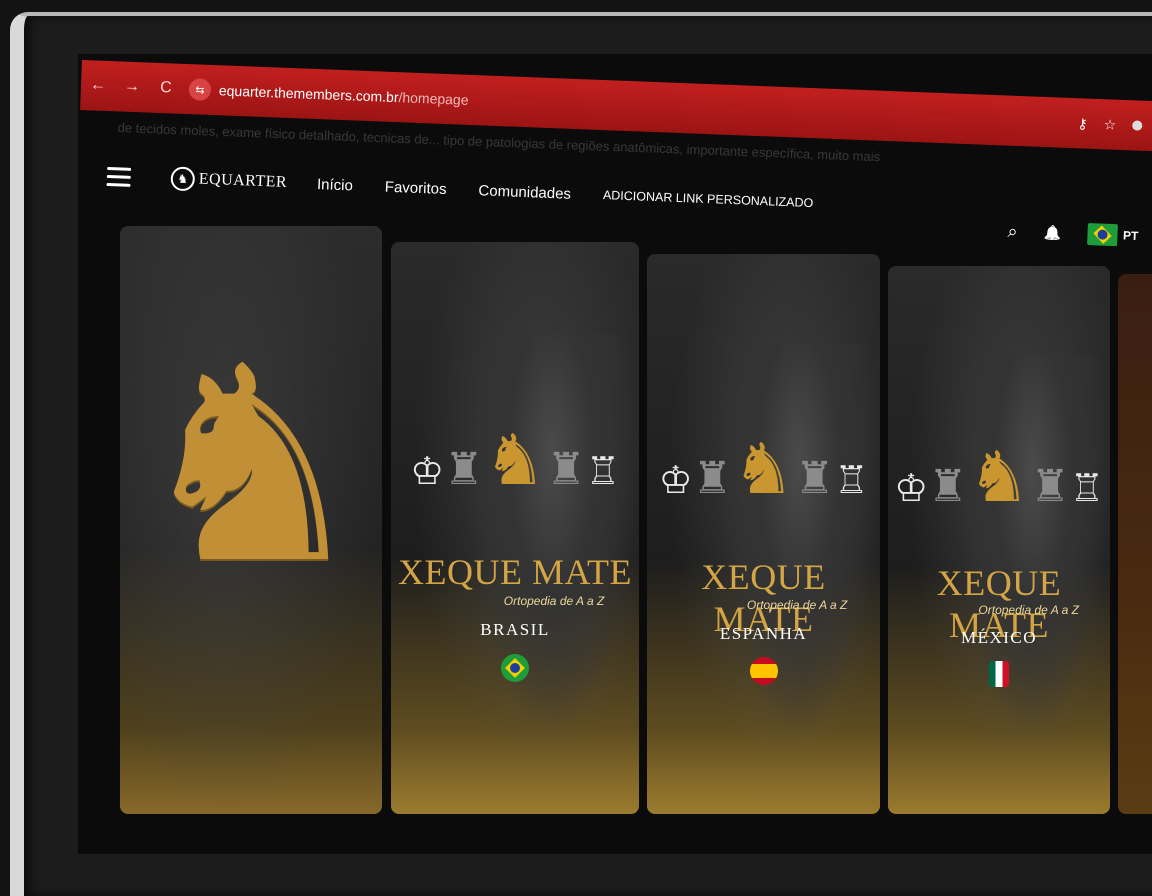 This screenshot has height=896, width=1152. Describe the element at coordinates (515, 629) in the screenshot. I see `course-country: BRASIL` at that location.